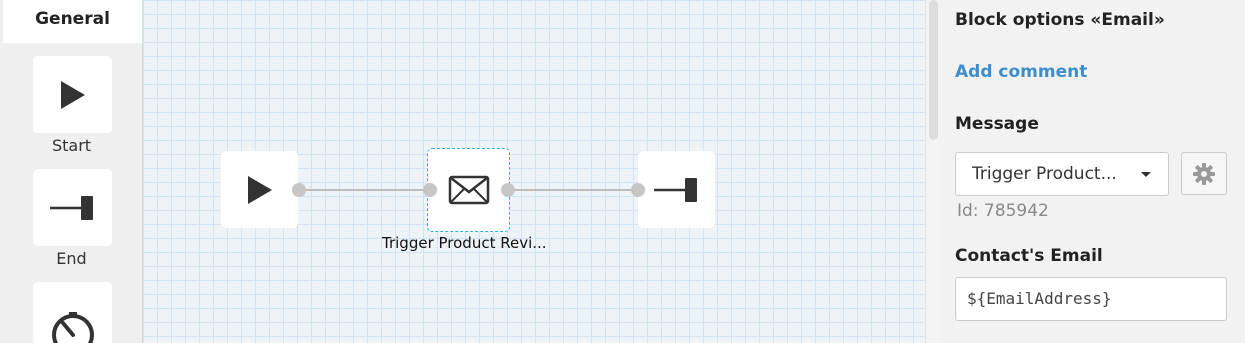  I want to click on chevron-down-icon, so click(1146, 174).